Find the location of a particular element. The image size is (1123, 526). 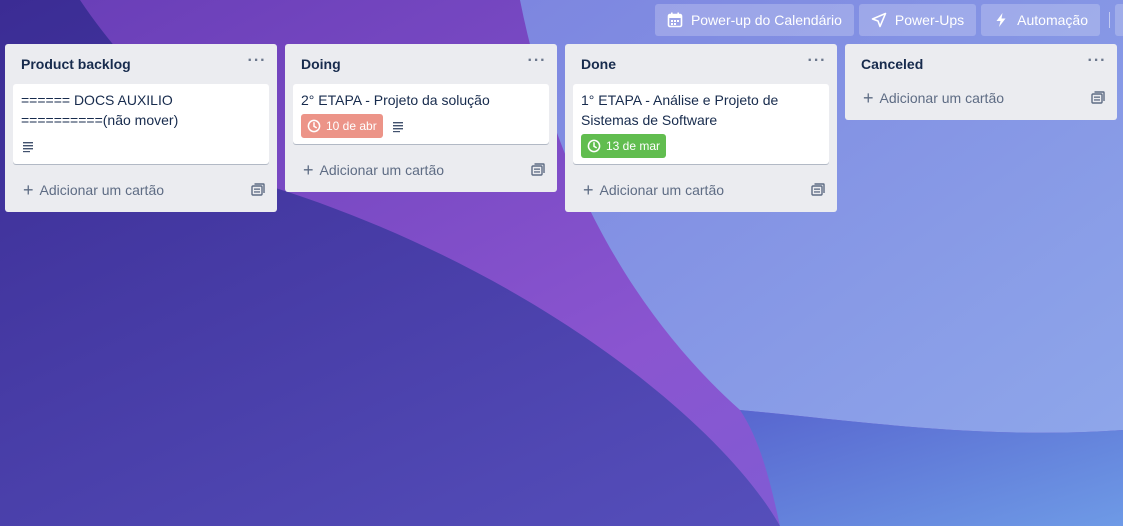

list-title: Canceled is located at coordinates (892, 64).